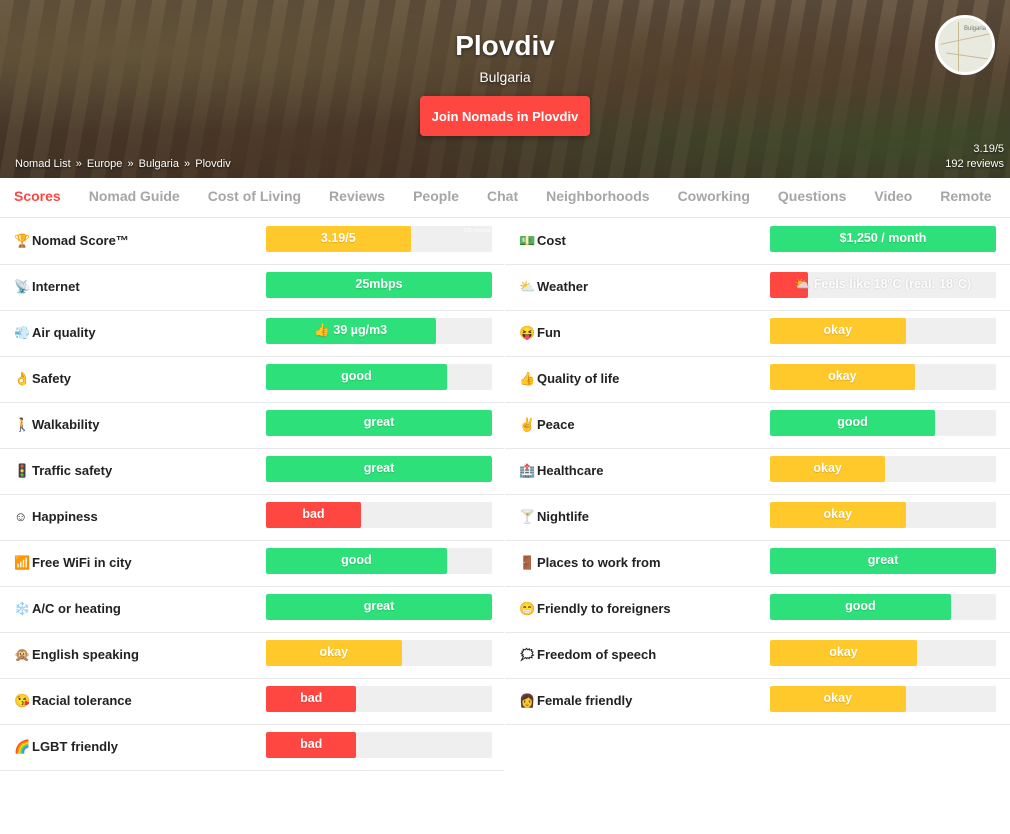 The image size is (1010, 834). What do you see at coordinates (757, 564) in the screenshot?
I see `score-row: 🚪 Places to work from great` at bounding box center [757, 564].